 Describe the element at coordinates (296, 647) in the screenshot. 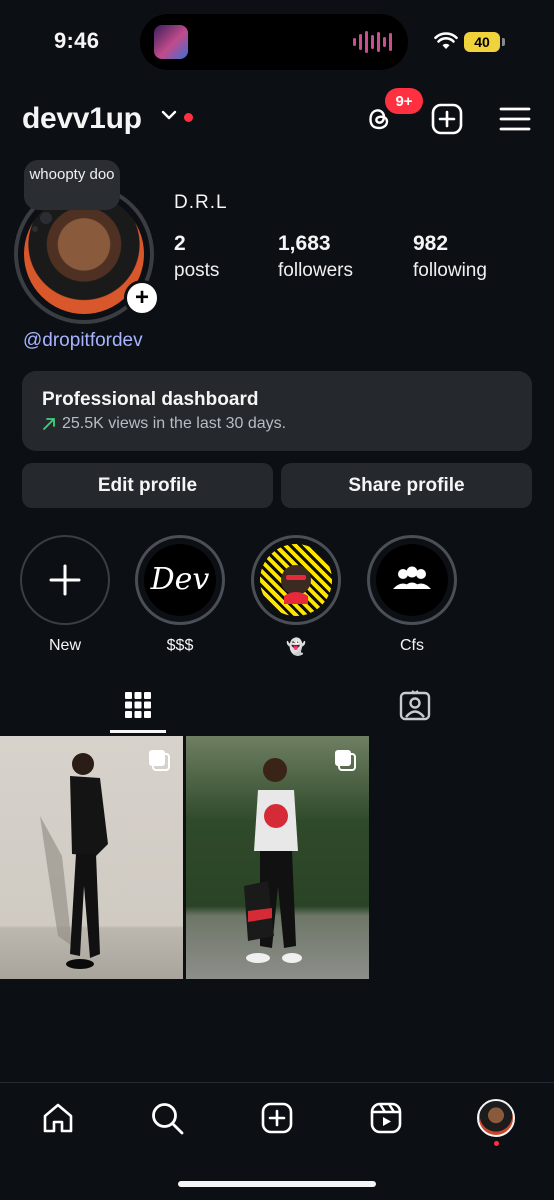

I see `highlight-ghost-label: 👻` at that location.